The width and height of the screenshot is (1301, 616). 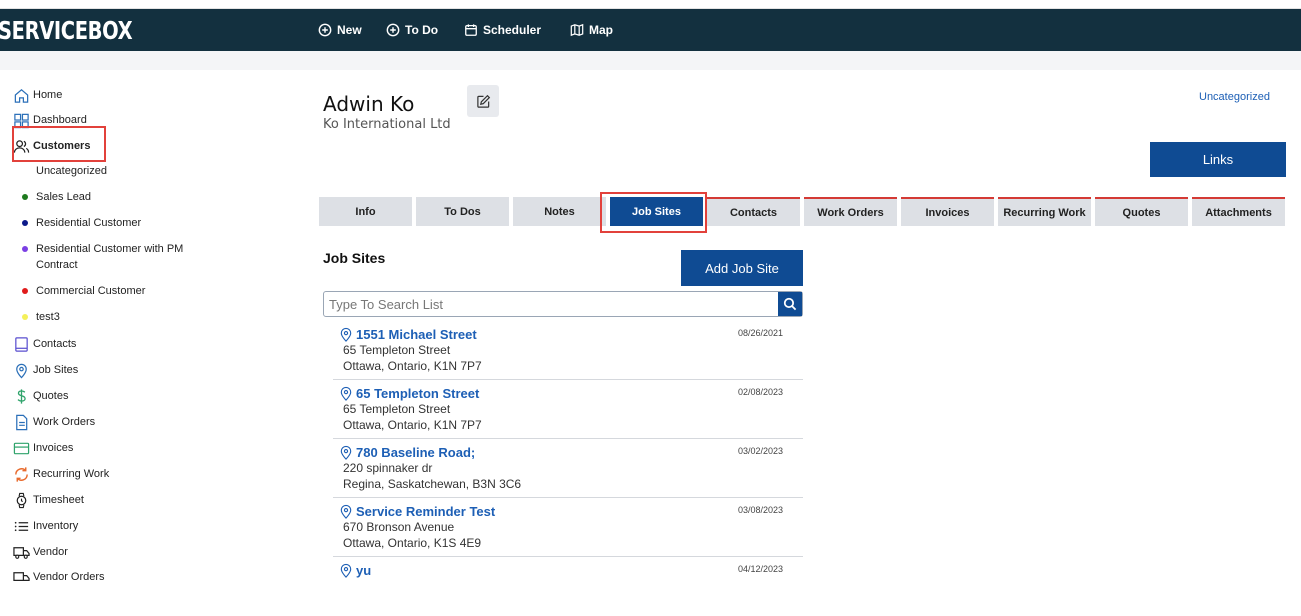 What do you see at coordinates (947, 211) in the screenshot?
I see `tab-invoices: Invoices` at bounding box center [947, 211].